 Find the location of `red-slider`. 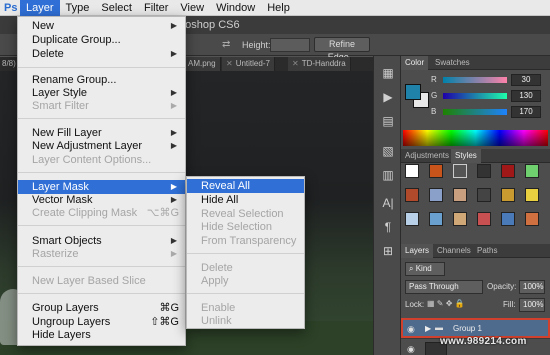

red-slider is located at coordinates (475, 80).